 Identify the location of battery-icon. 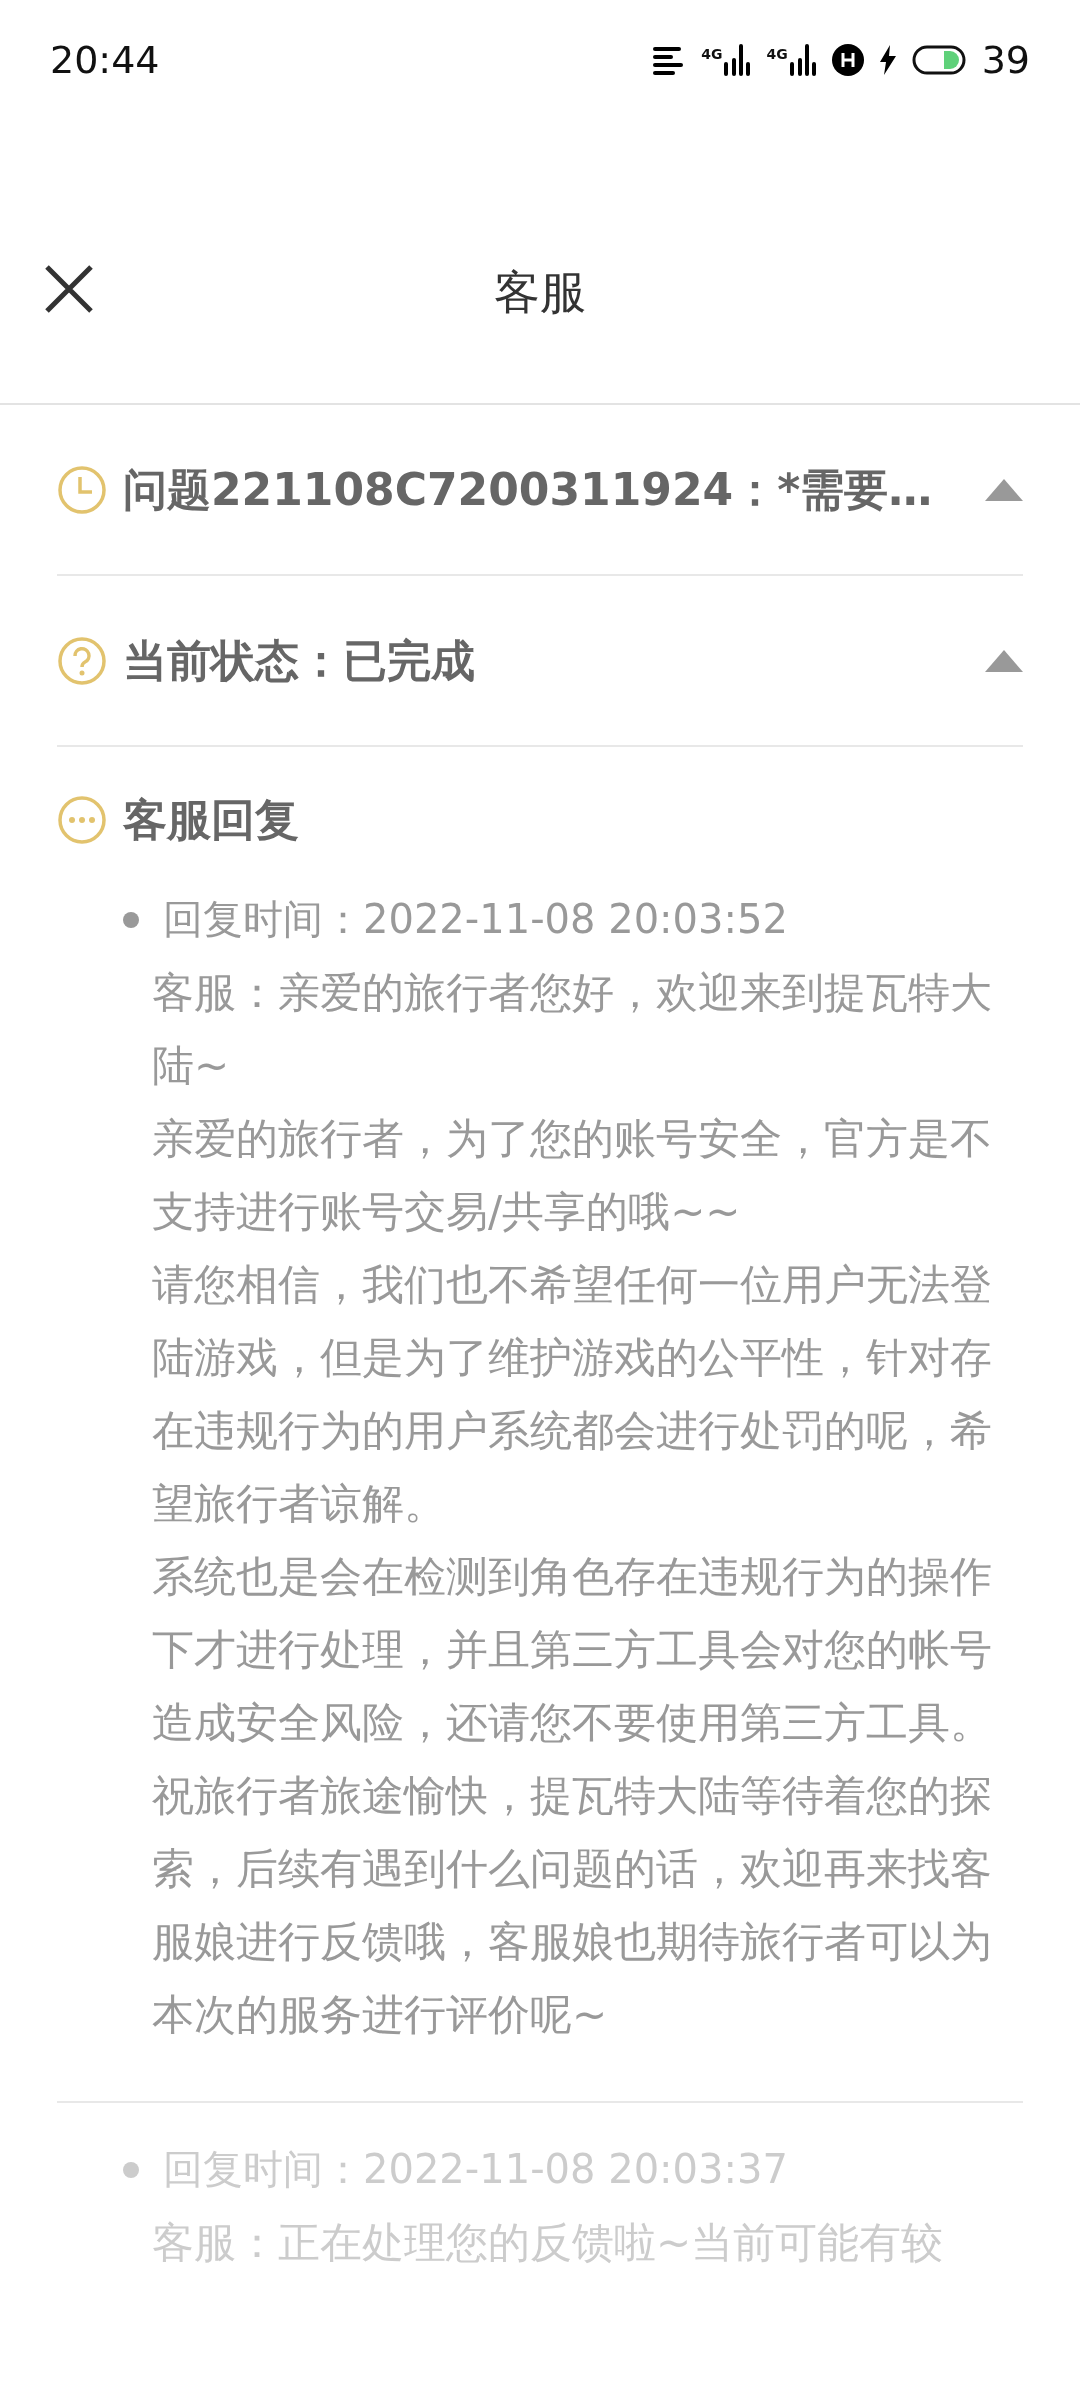
(938, 60).